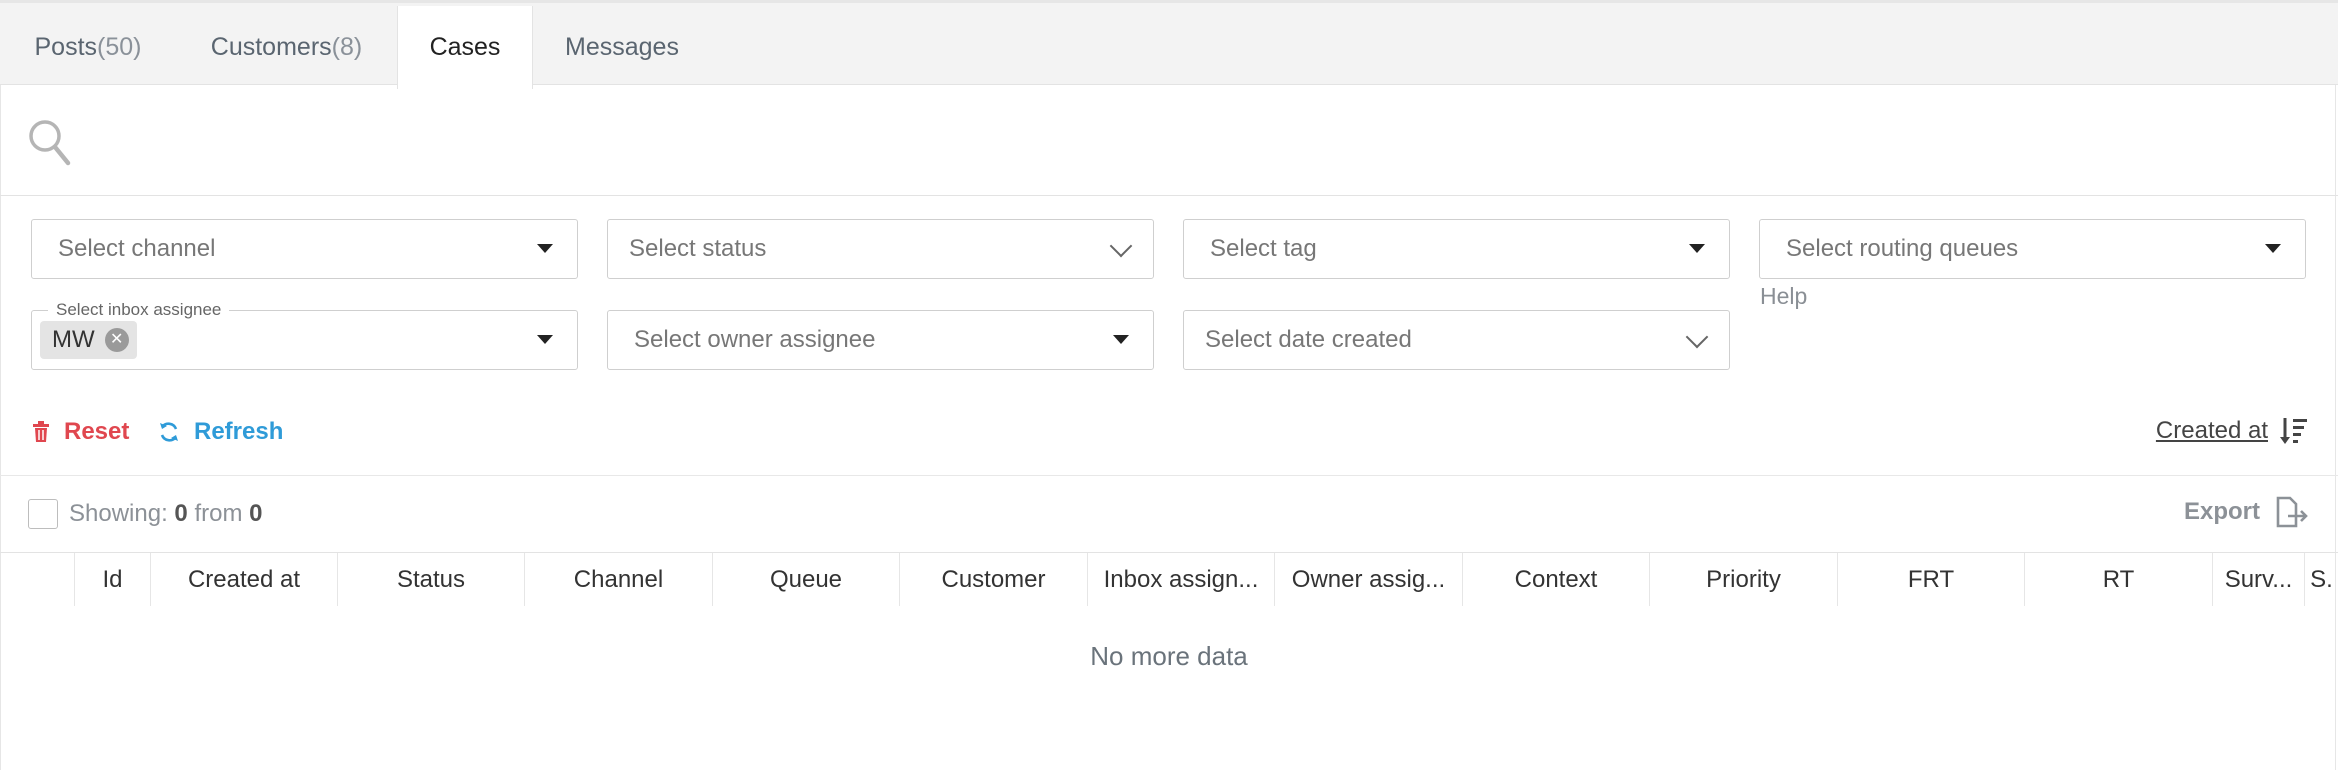 This screenshot has width=2338, height=770. What do you see at coordinates (806, 579) in the screenshot?
I see `column-header-queue: Queue` at bounding box center [806, 579].